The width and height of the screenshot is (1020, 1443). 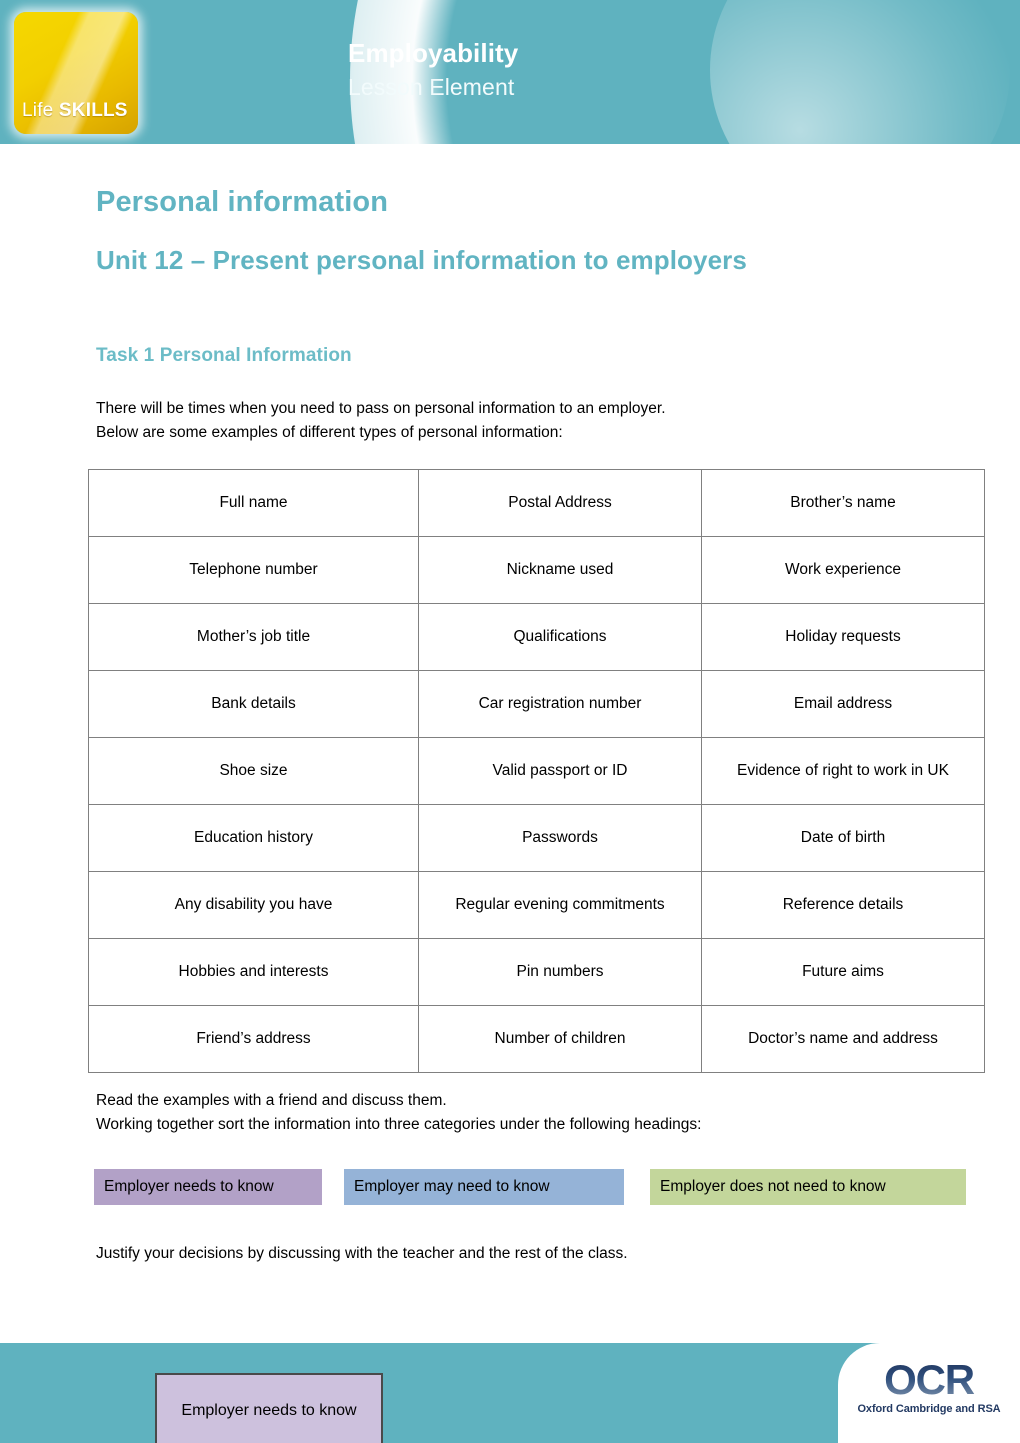 What do you see at coordinates (560, 972) in the screenshot?
I see `table-cell: Pin numbers` at bounding box center [560, 972].